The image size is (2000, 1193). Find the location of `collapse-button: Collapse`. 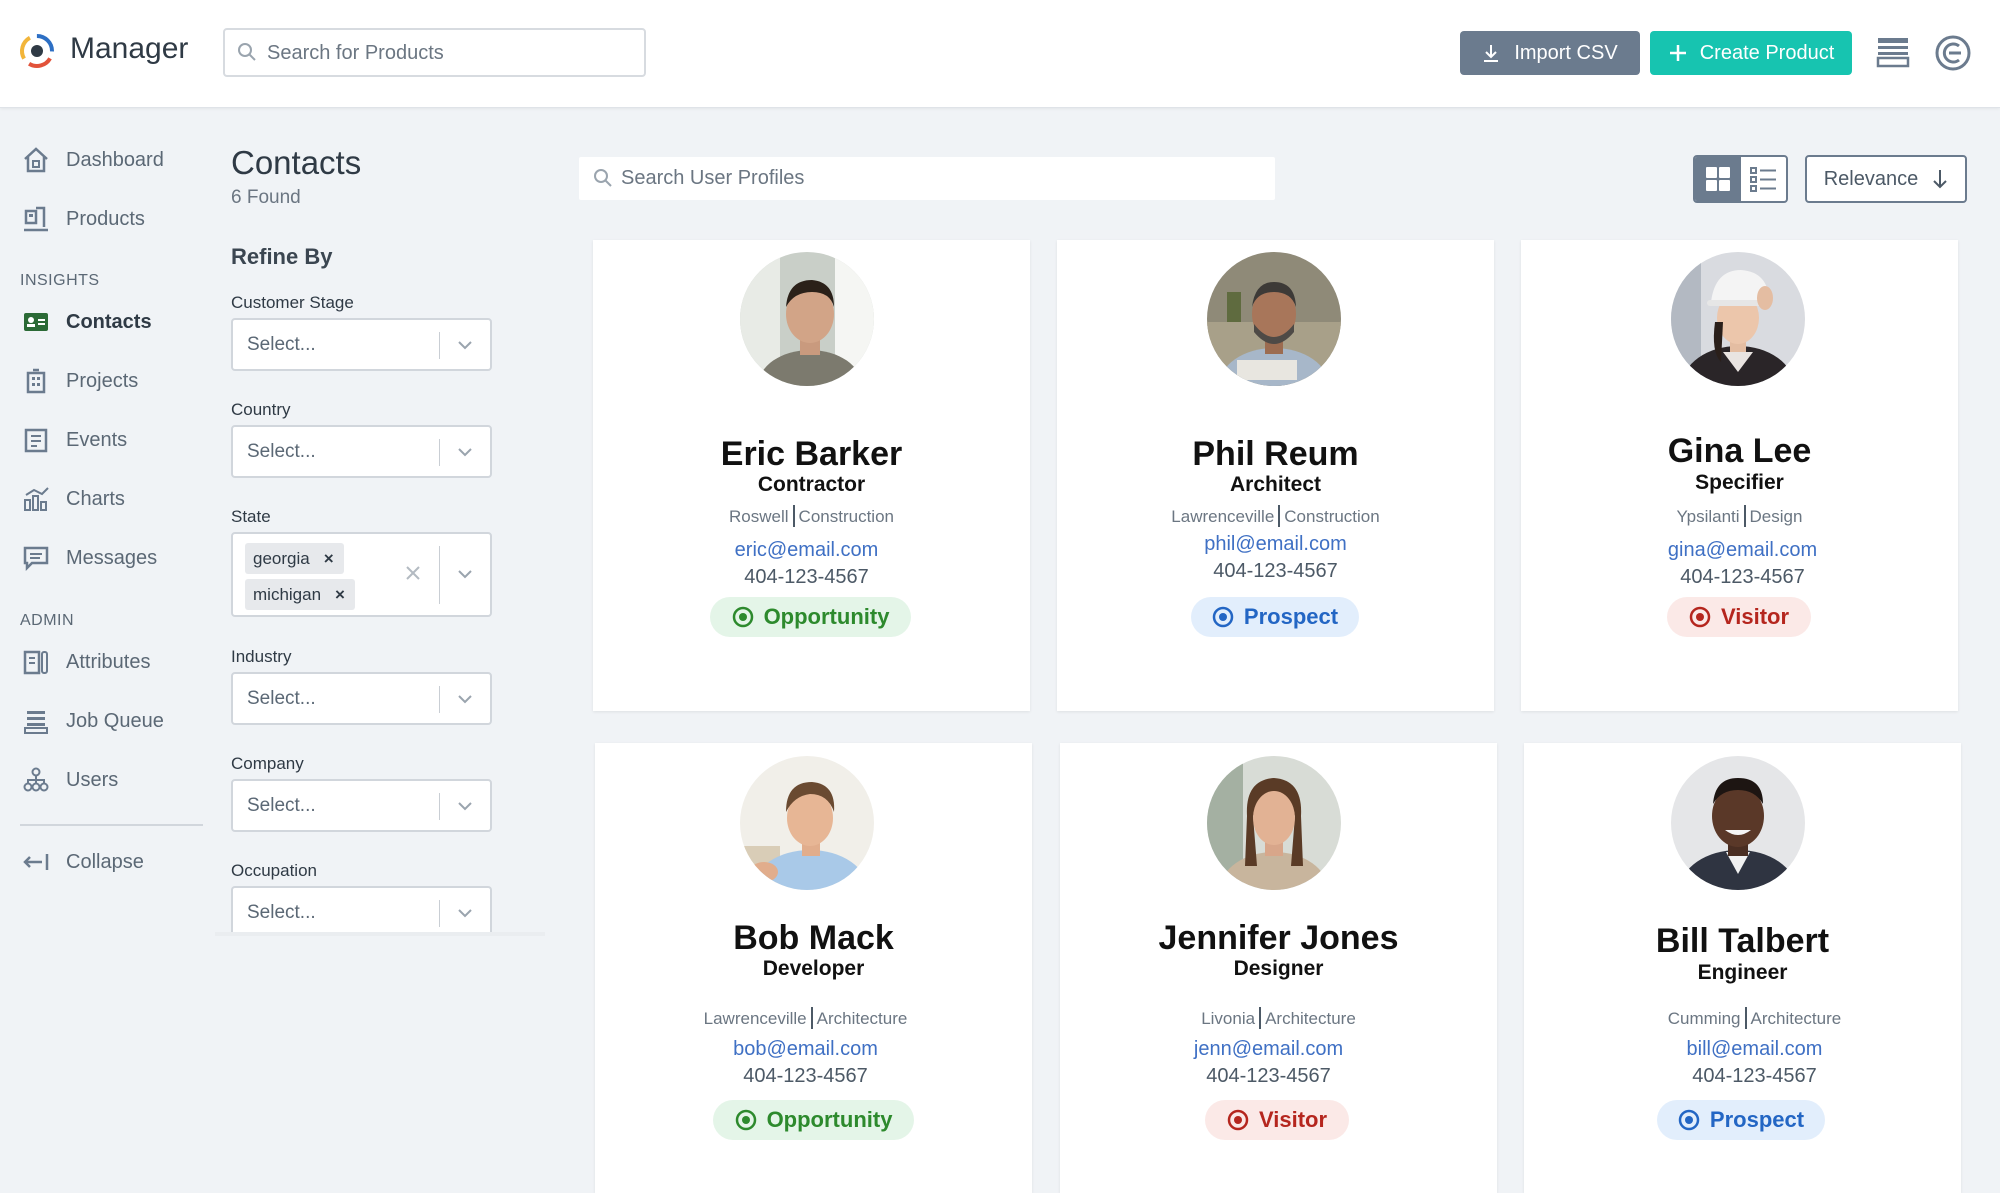

collapse-button: Collapse is located at coordinates (82, 862).